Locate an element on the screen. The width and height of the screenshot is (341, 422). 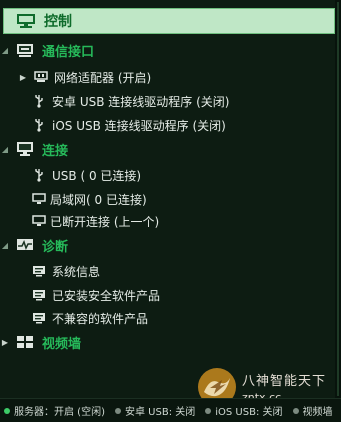
tree-item-system-info: 系统信息 is located at coordinates (66, 271).